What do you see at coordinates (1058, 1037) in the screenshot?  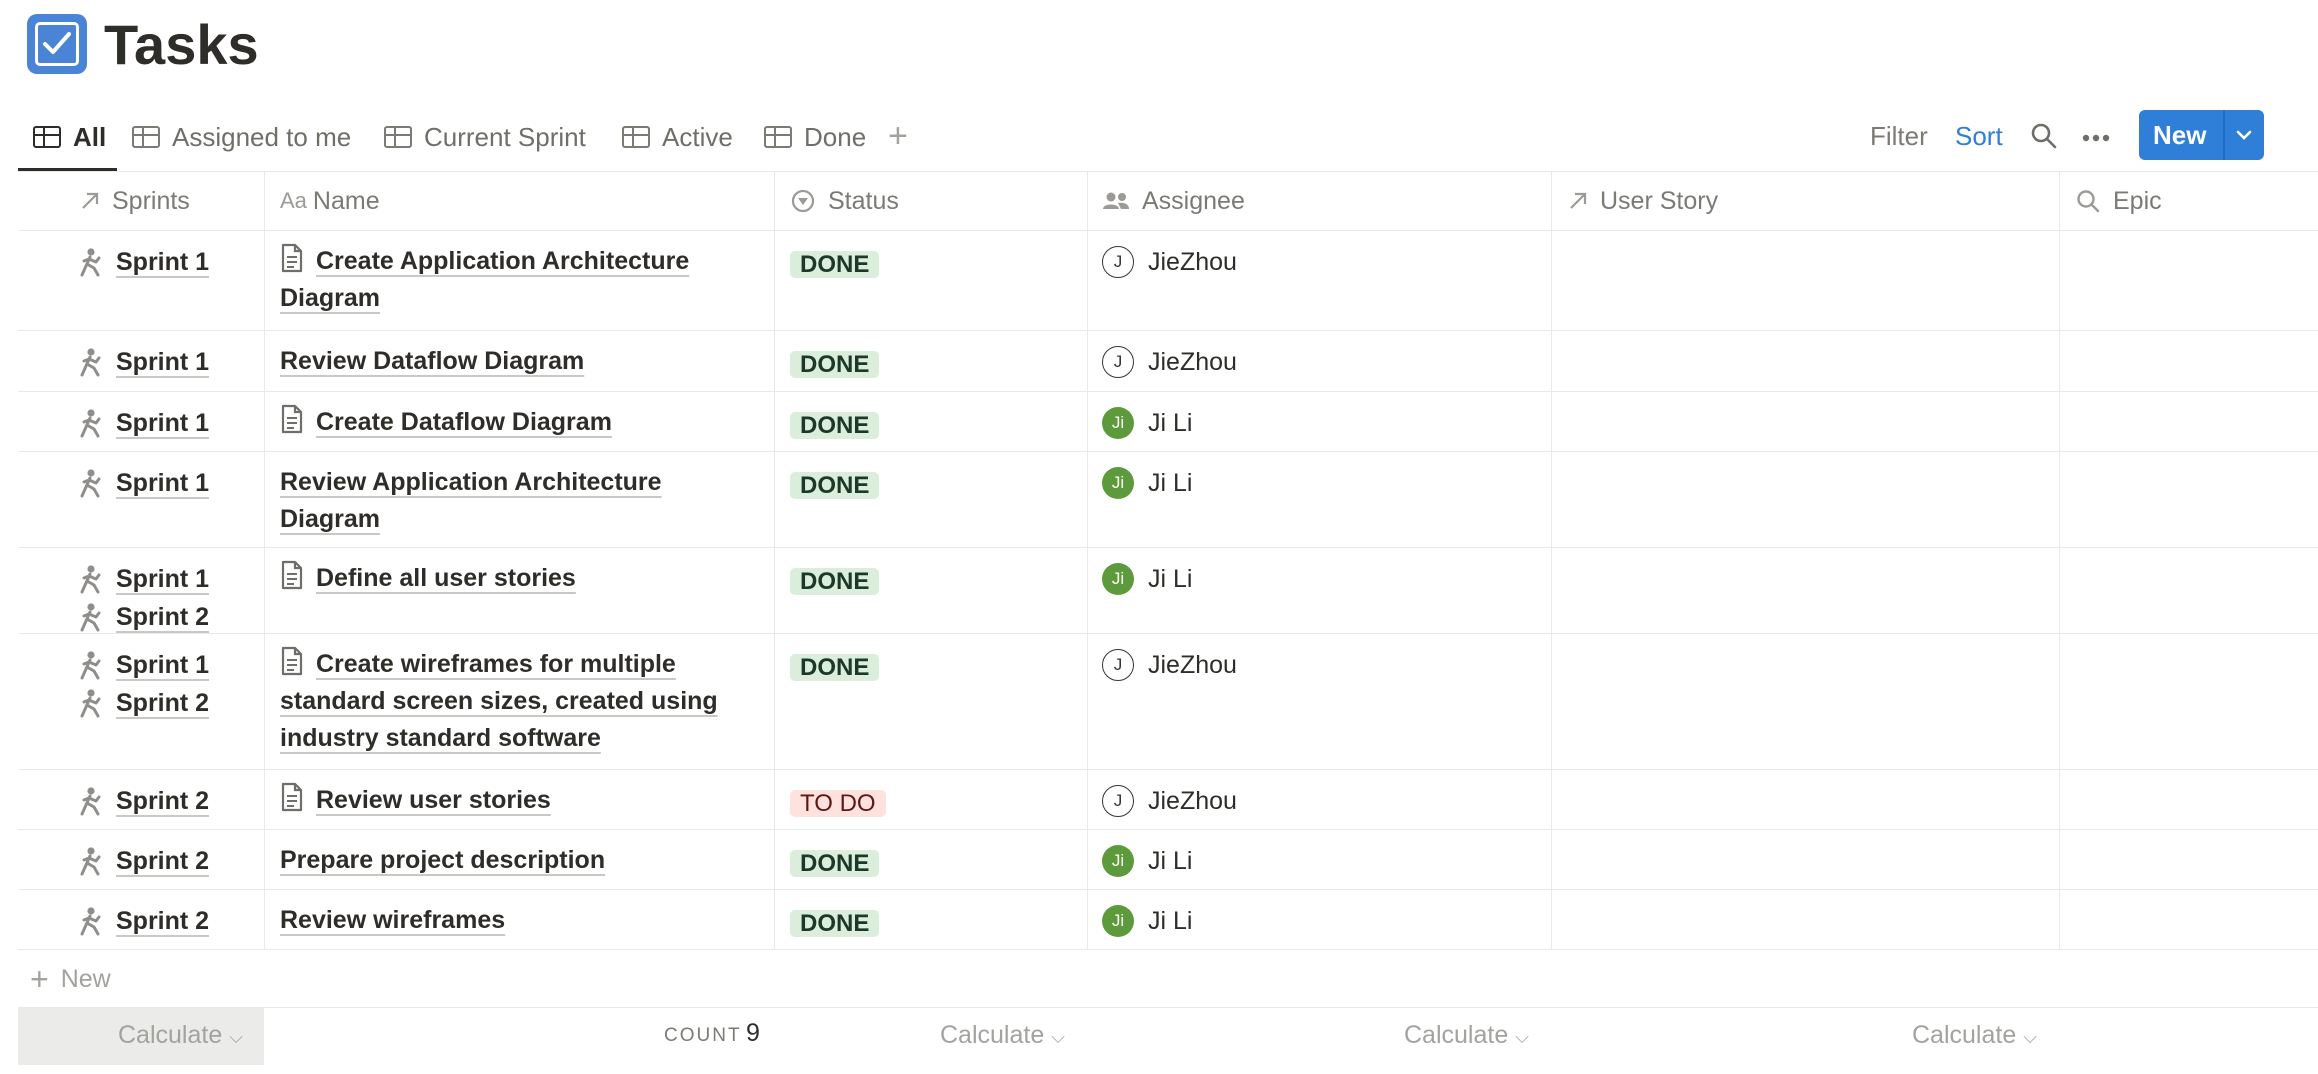 I see `chevron-down-icon: ⌵` at bounding box center [1058, 1037].